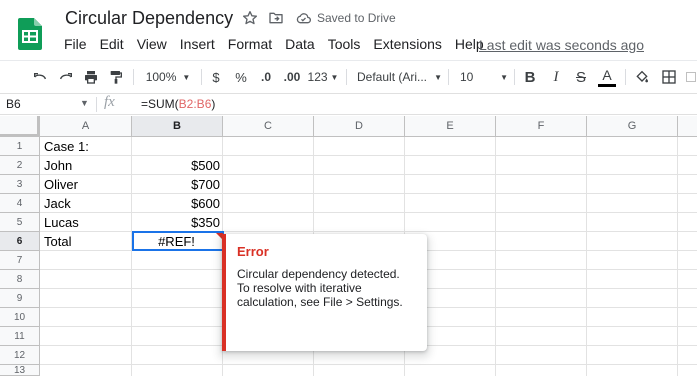  I want to click on cell-a3: Oliver, so click(85, 184).